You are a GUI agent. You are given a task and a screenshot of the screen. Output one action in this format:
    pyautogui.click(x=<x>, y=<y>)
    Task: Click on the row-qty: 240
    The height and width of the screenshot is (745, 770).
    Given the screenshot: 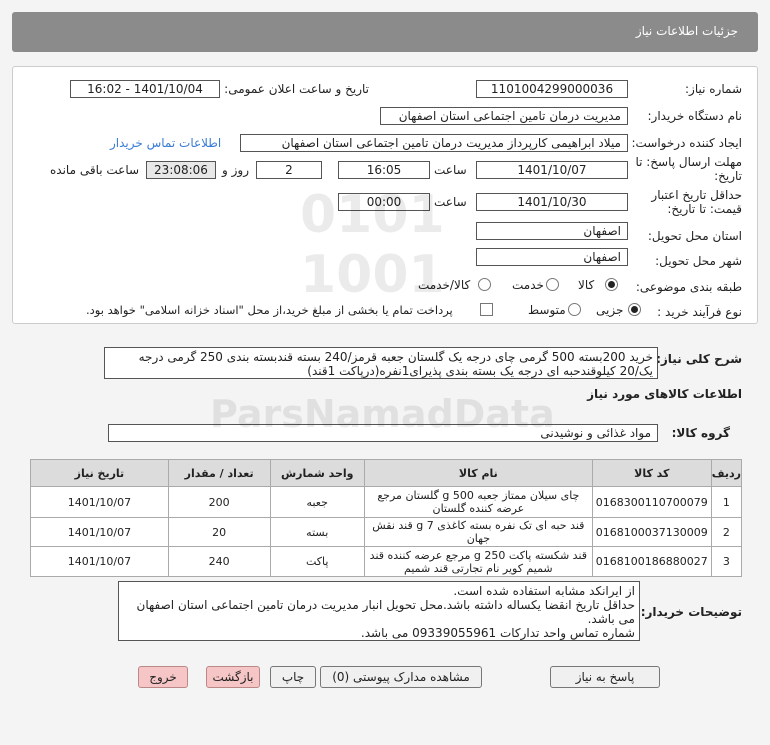 What is the action you would take?
    pyautogui.click(x=219, y=561)
    